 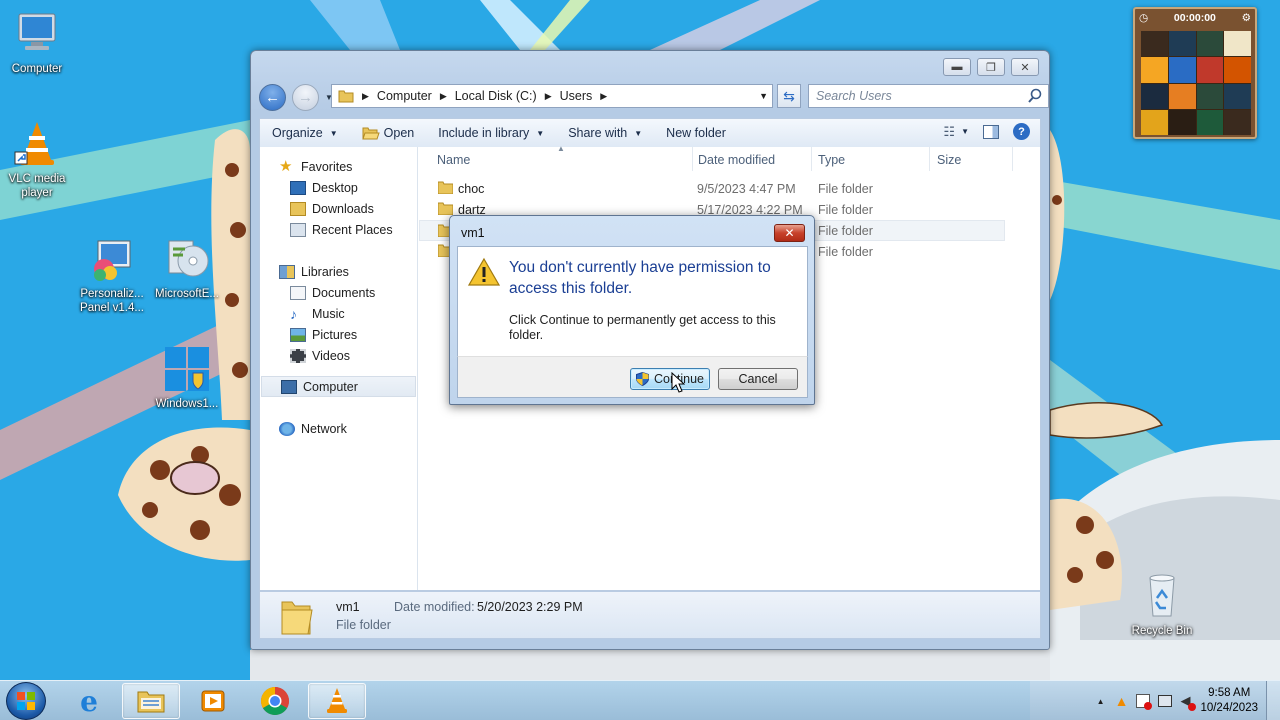 I want to click on taskbar-vlc, so click(x=337, y=701).